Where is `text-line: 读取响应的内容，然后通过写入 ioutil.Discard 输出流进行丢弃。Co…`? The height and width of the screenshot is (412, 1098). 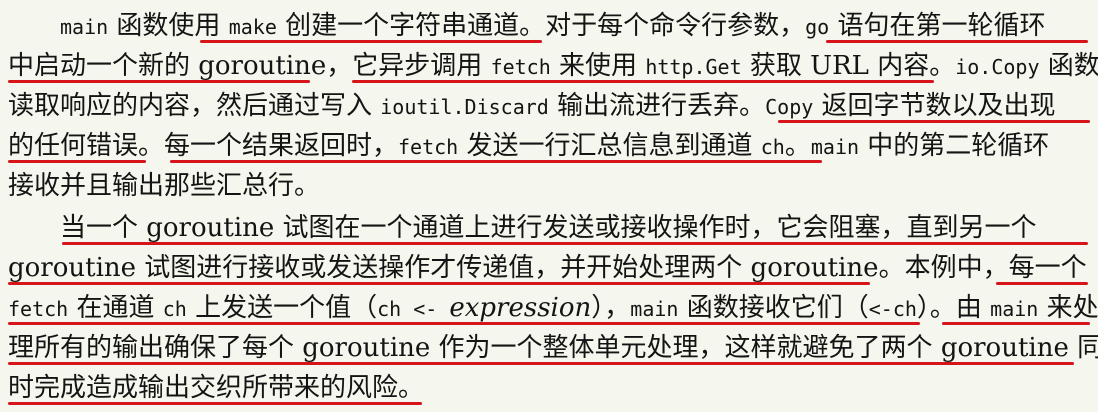 text-line: 读取响应的内容，然后通过写入 ioutil.Discard 输出流进行丢弃。Co… is located at coordinates (549, 106).